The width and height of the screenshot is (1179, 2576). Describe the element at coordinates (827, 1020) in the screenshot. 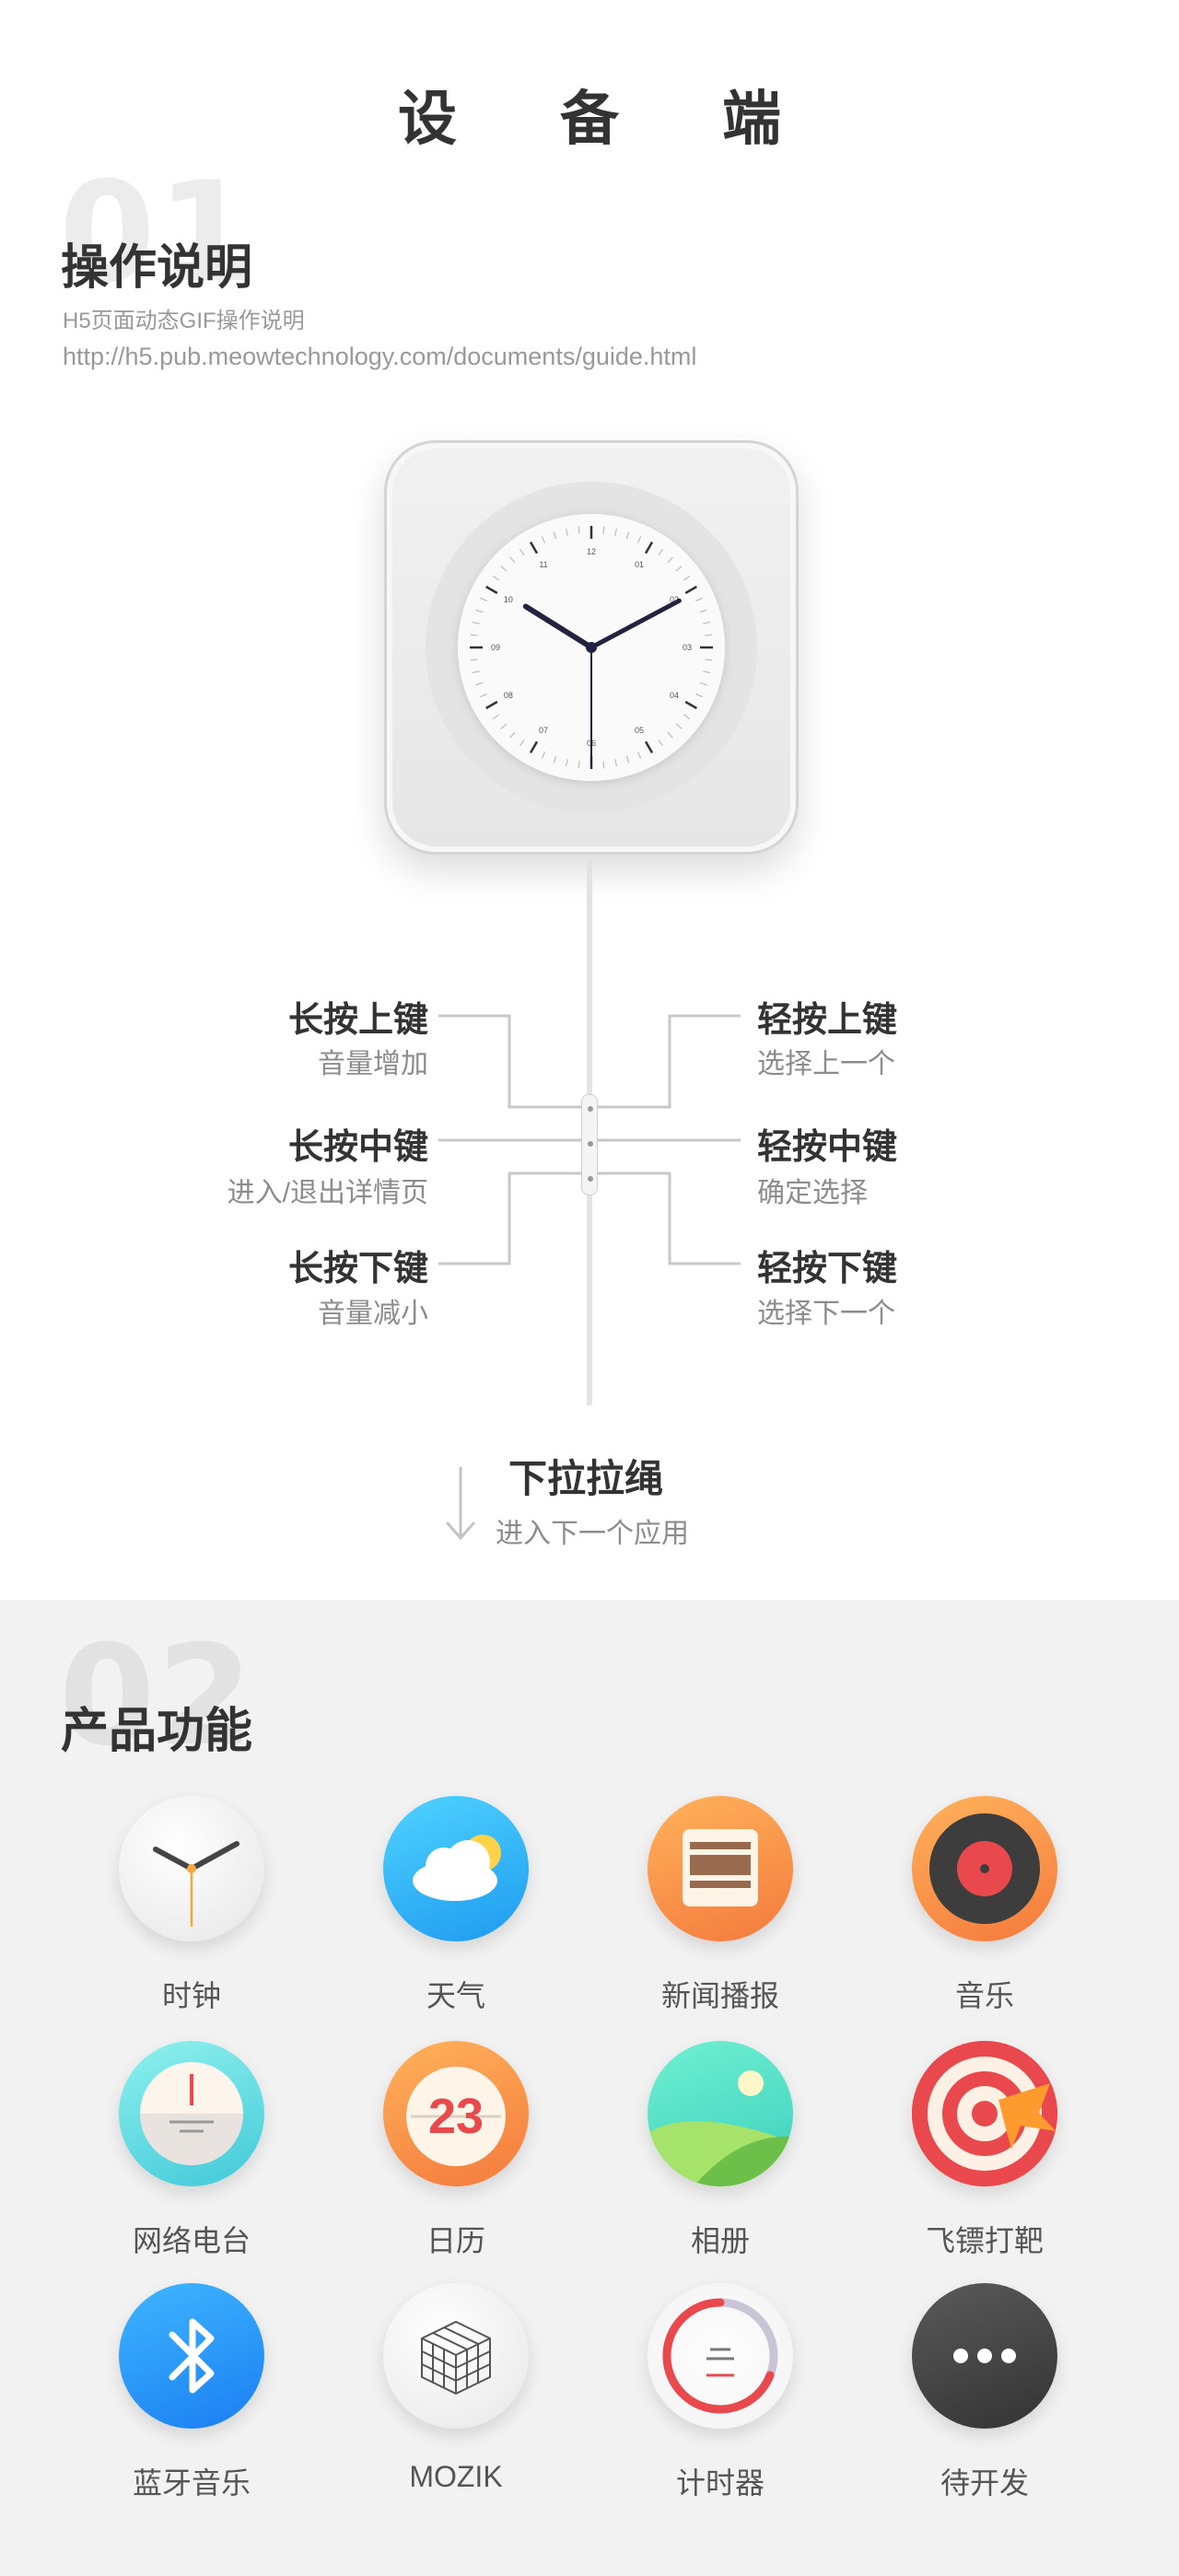

I see `tap-up-title: 轻按上键` at that location.